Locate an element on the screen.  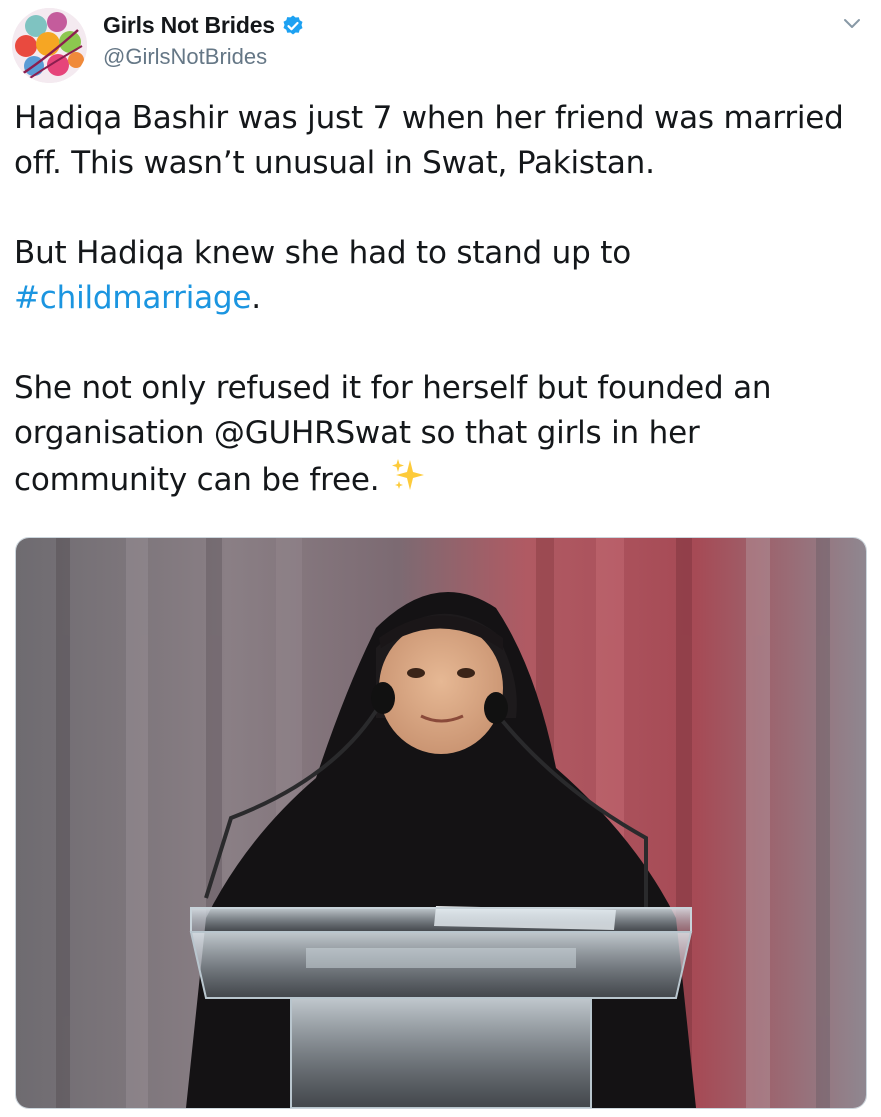
girls-not-brides-logo-icon is located at coordinates (49, 45).